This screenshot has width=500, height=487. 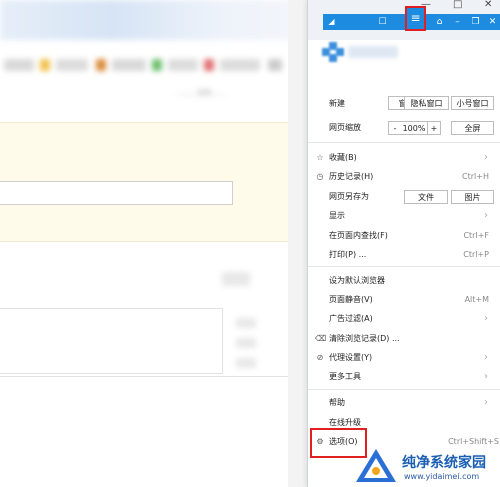 What do you see at coordinates (337, 215) in the screenshot?
I see `menu-item-label: 显示` at bounding box center [337, 215].